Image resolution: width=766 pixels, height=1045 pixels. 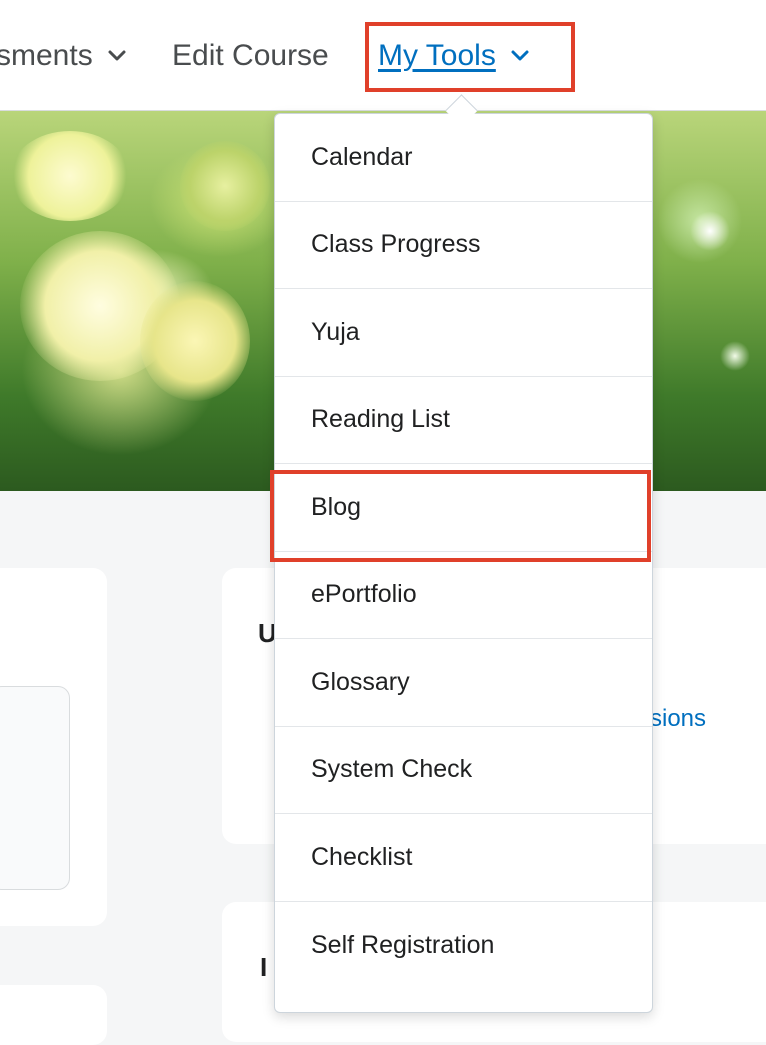 What do you see at coordinates (46, 55) in the screenshot?
I see `nav-assessments-label: sments` at bounding box center [46, 55].